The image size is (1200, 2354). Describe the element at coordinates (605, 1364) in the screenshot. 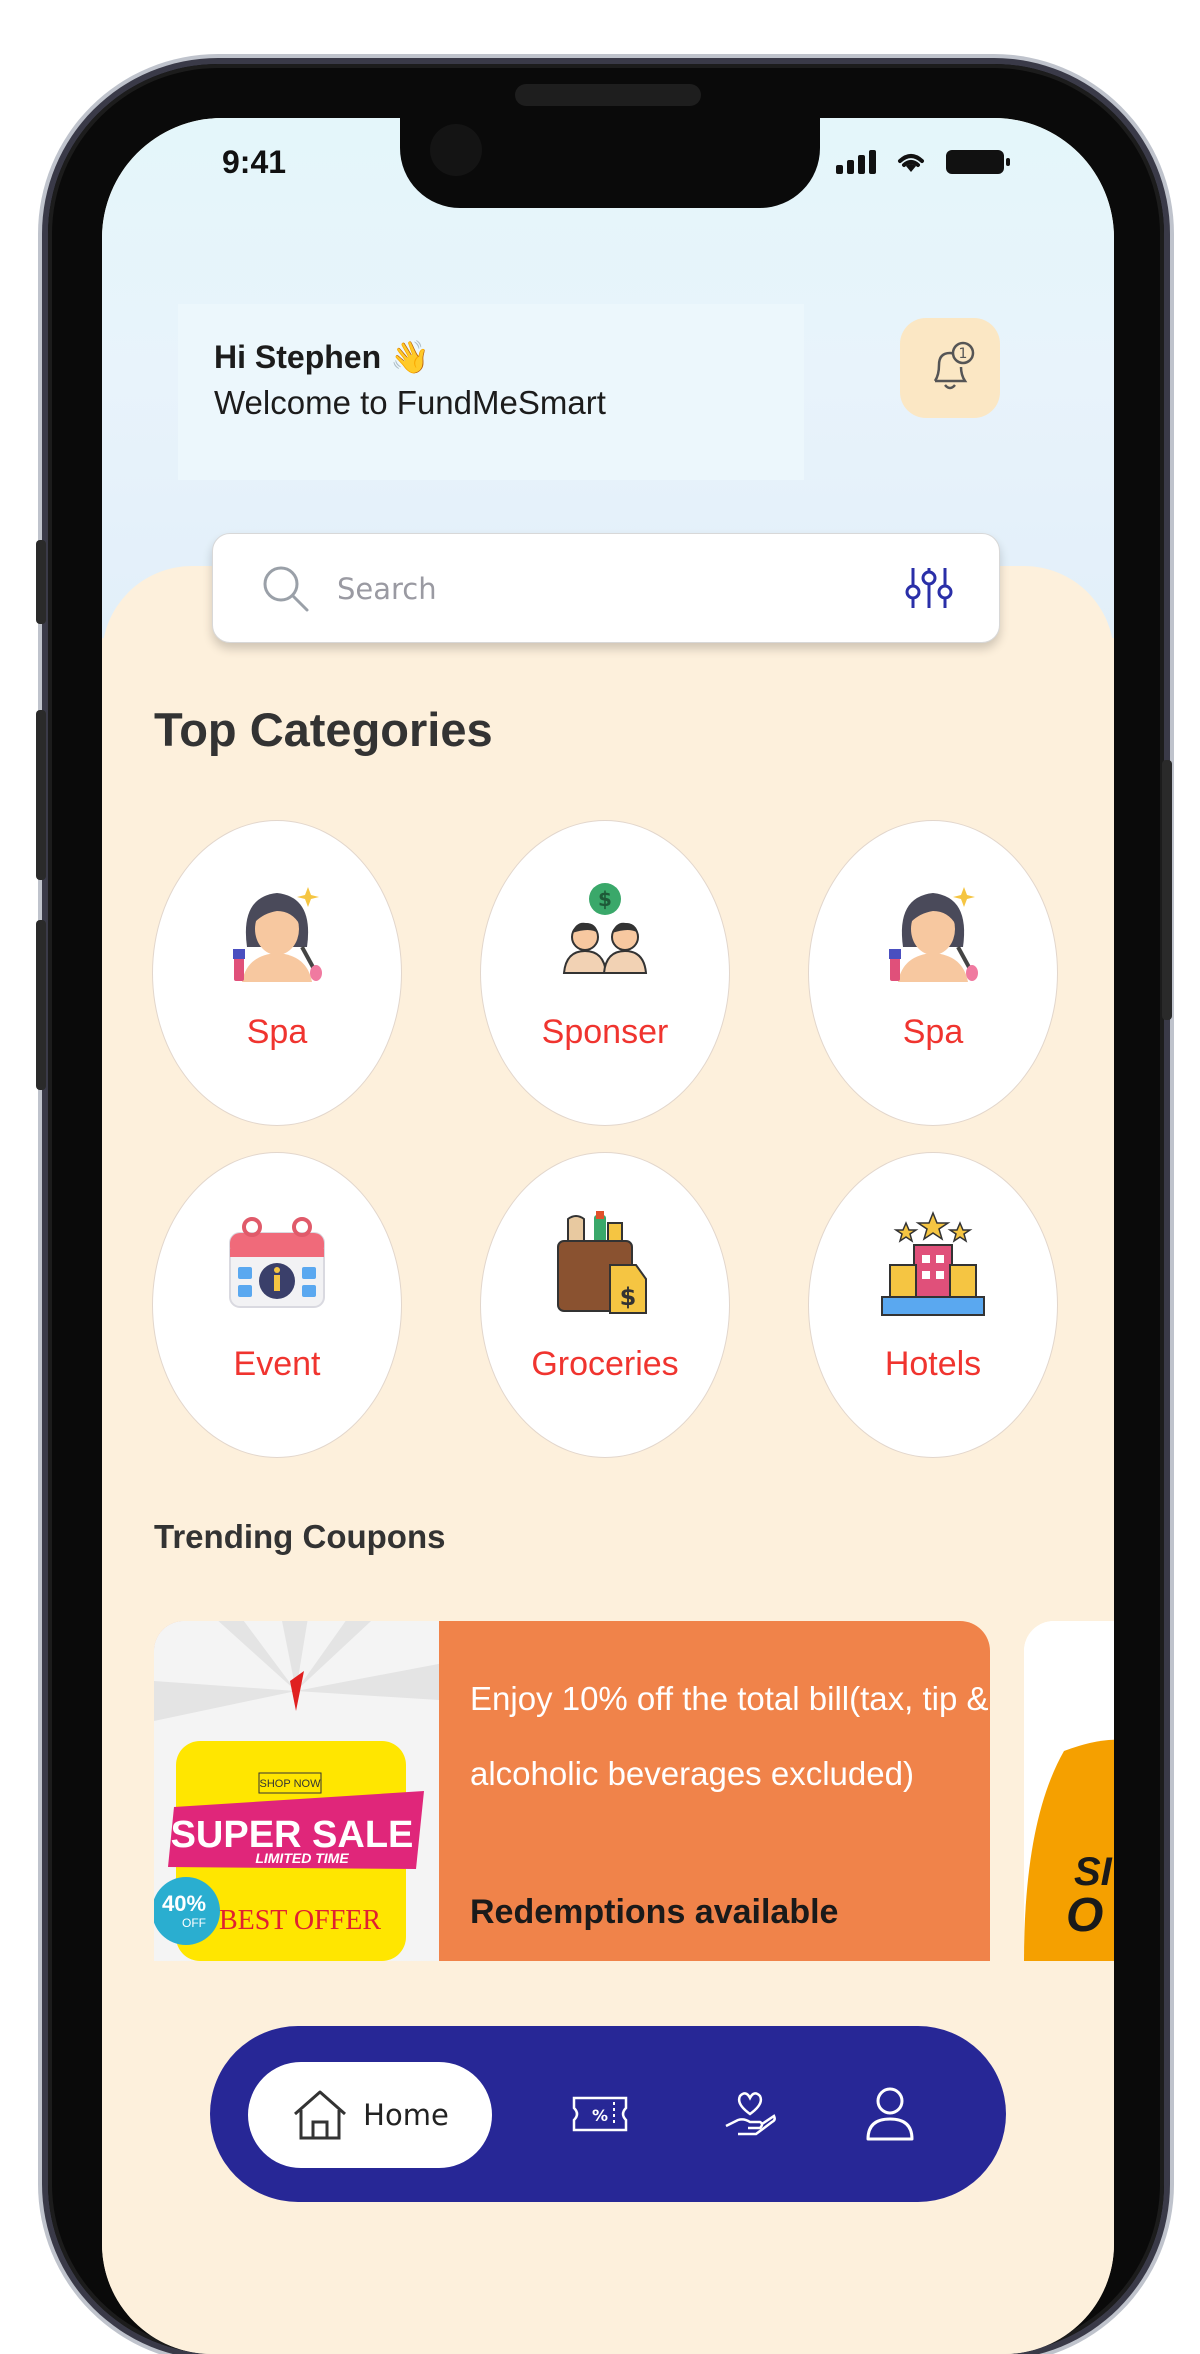

I see `category-label: Groceries` at that location.